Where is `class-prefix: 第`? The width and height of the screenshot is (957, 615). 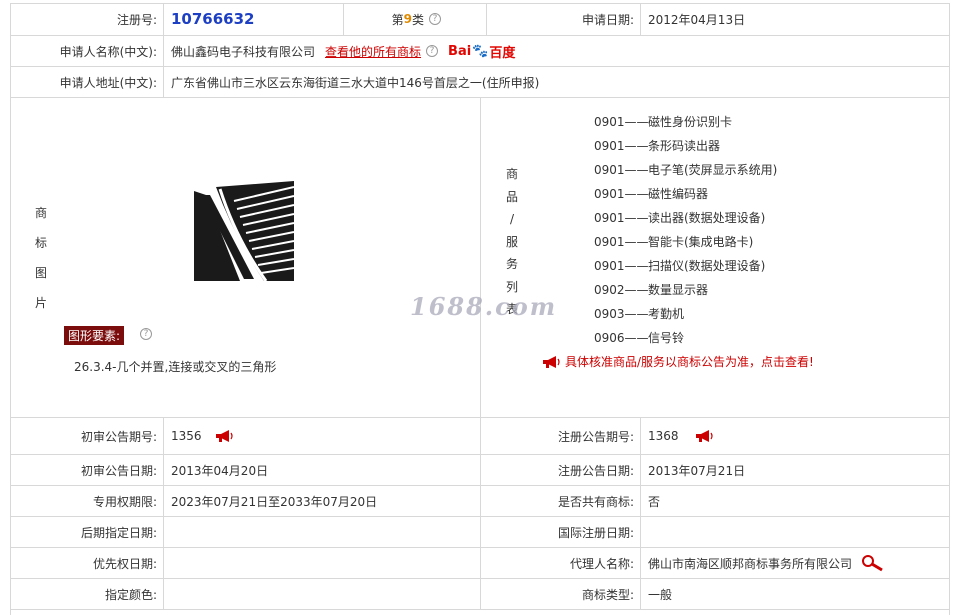 class-prefix: 第 is located at coordinates (397, 19).